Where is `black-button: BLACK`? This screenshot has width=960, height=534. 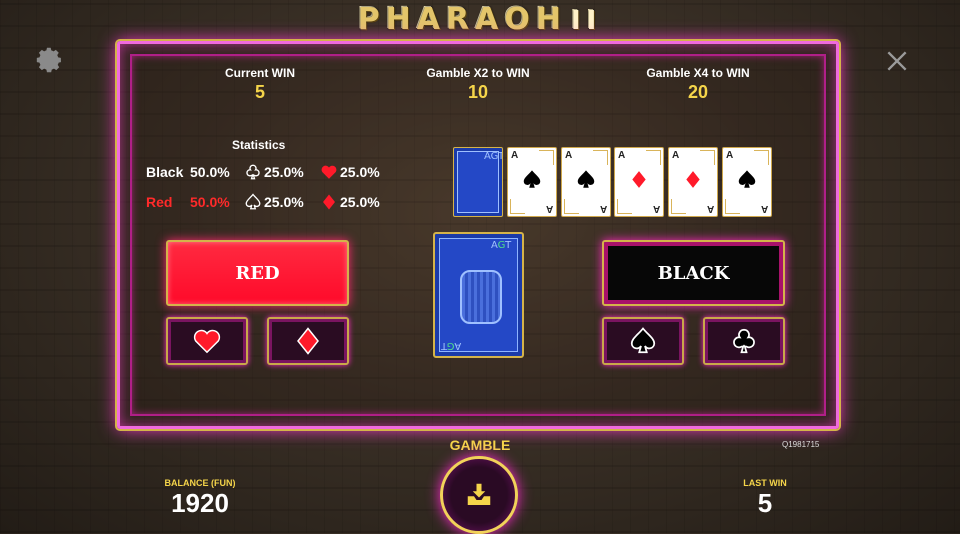 black-button: BLACK is located at coordinates (693, 273).